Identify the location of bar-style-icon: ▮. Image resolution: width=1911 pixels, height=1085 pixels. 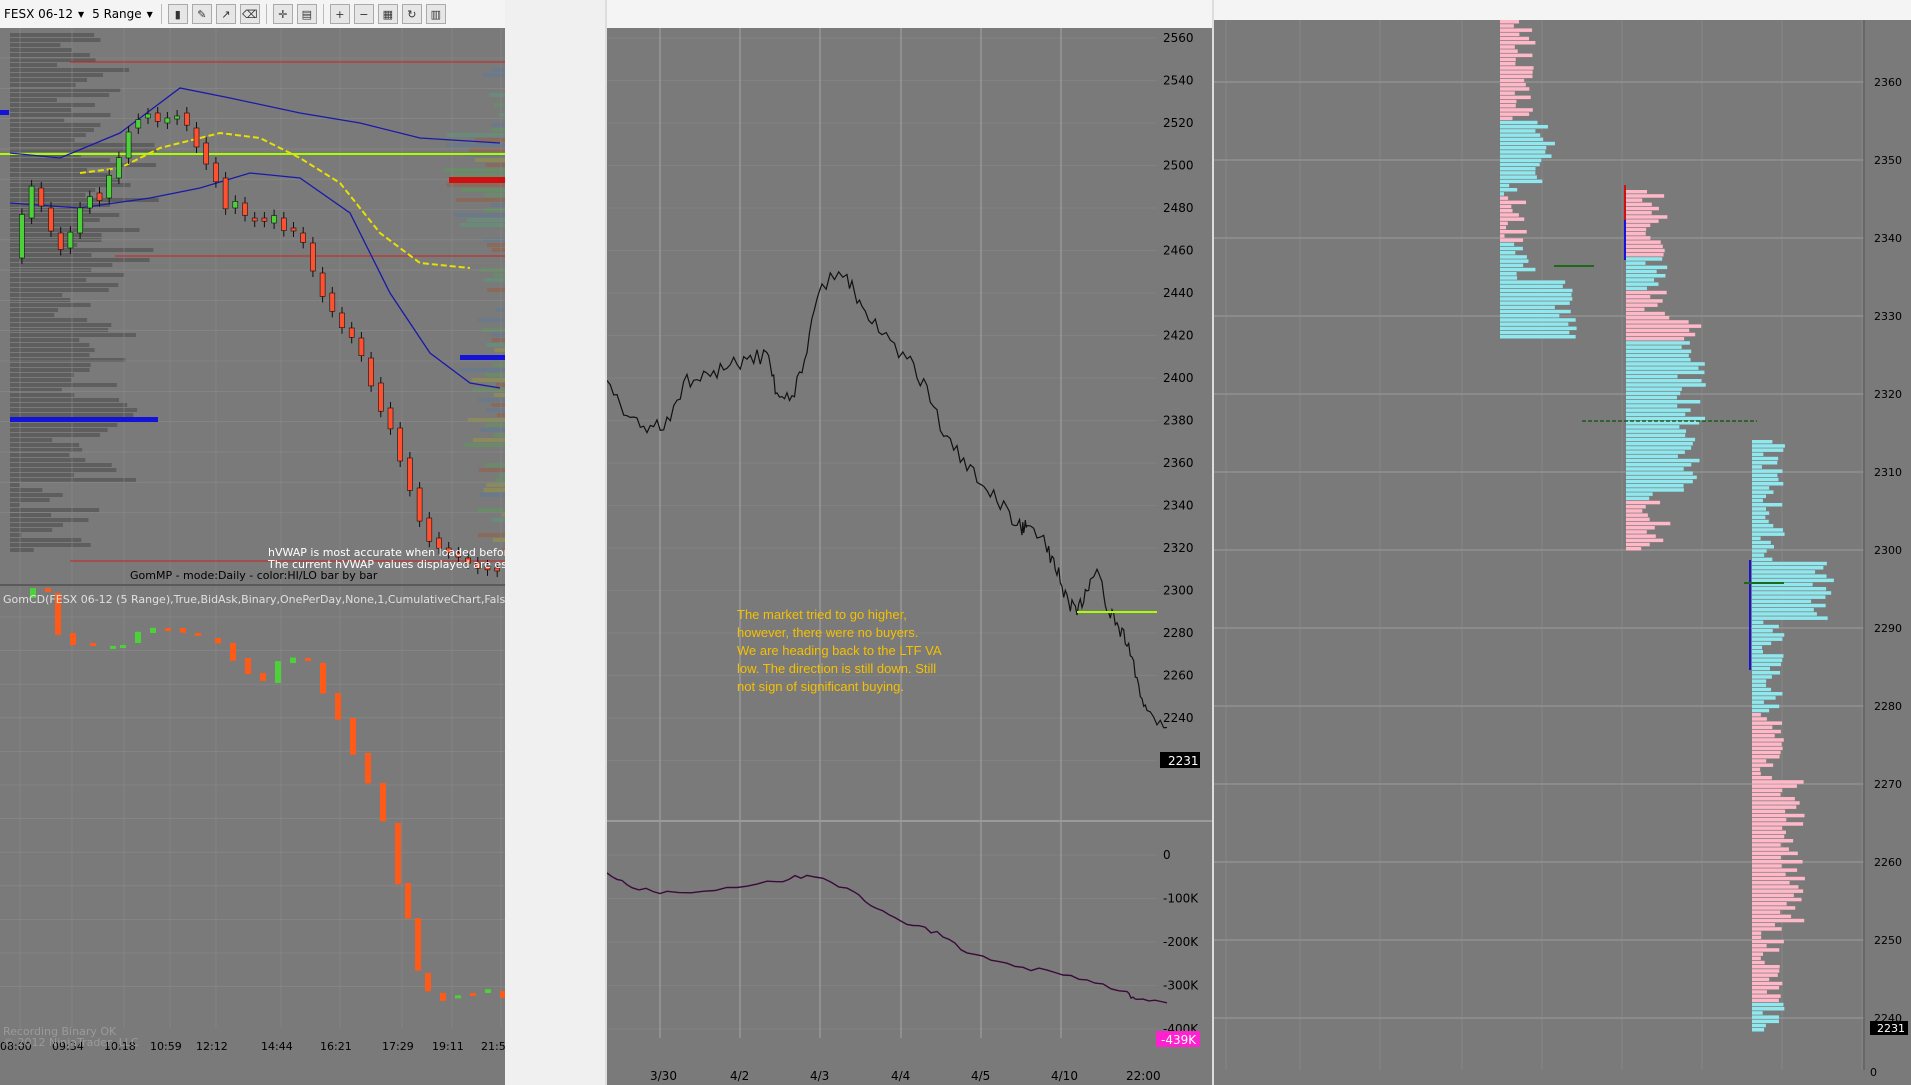
(177, 14).